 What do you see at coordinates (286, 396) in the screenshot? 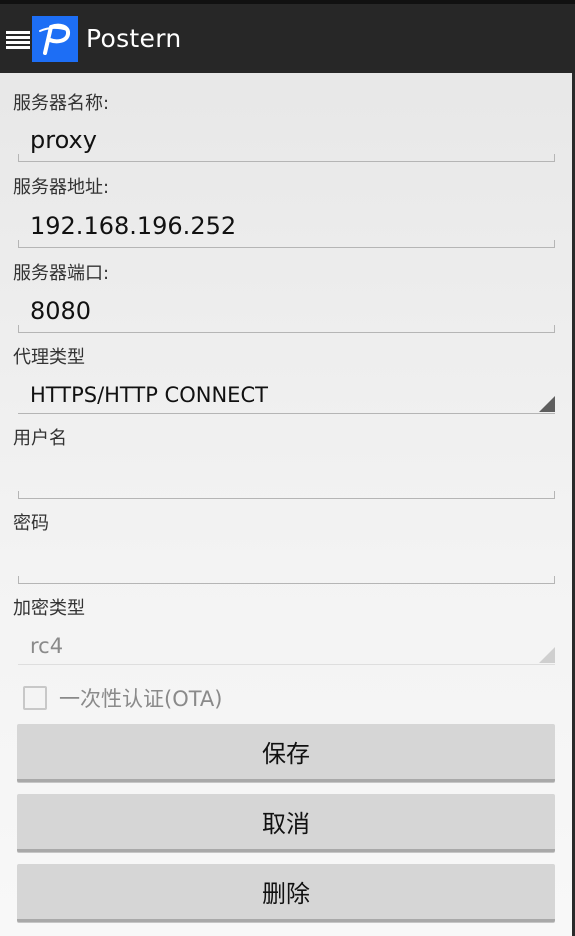
I see `proxy-type-spinner: HTTPS/HTTP CONNECT` at bounding box center [286, 396].